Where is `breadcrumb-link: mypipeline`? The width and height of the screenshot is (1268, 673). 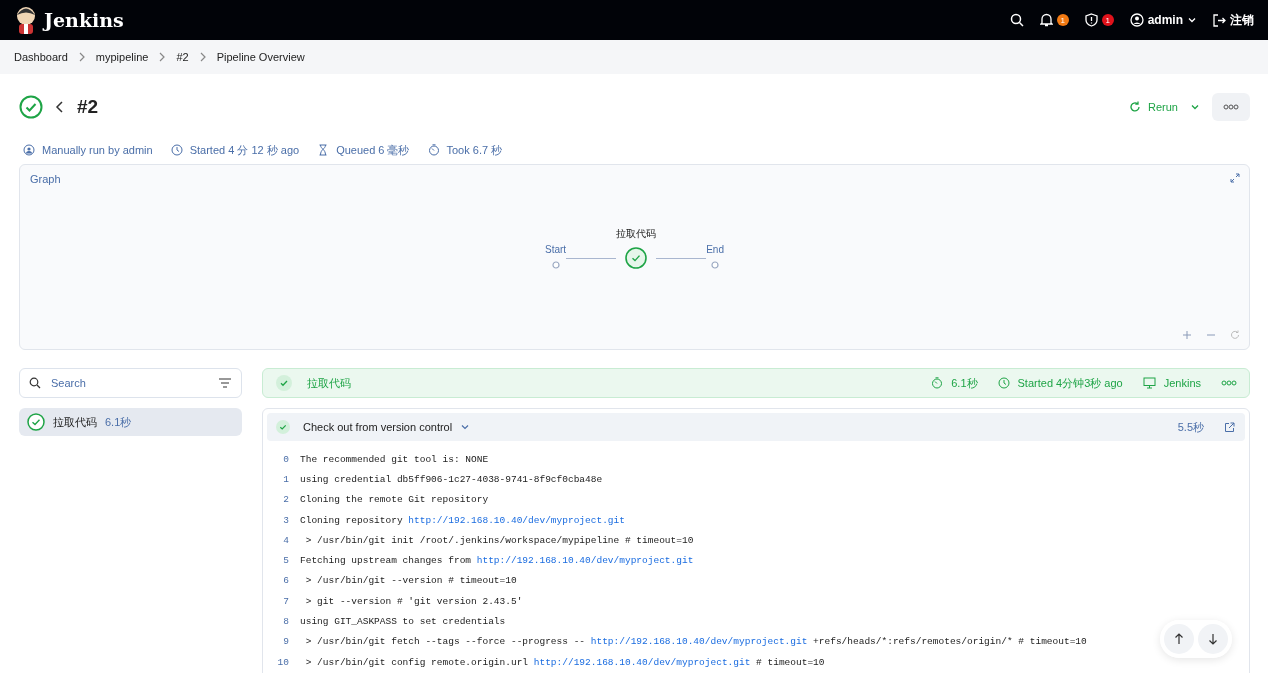 breadcrumb-link: mypipeline is located at coordinates (122, 57).